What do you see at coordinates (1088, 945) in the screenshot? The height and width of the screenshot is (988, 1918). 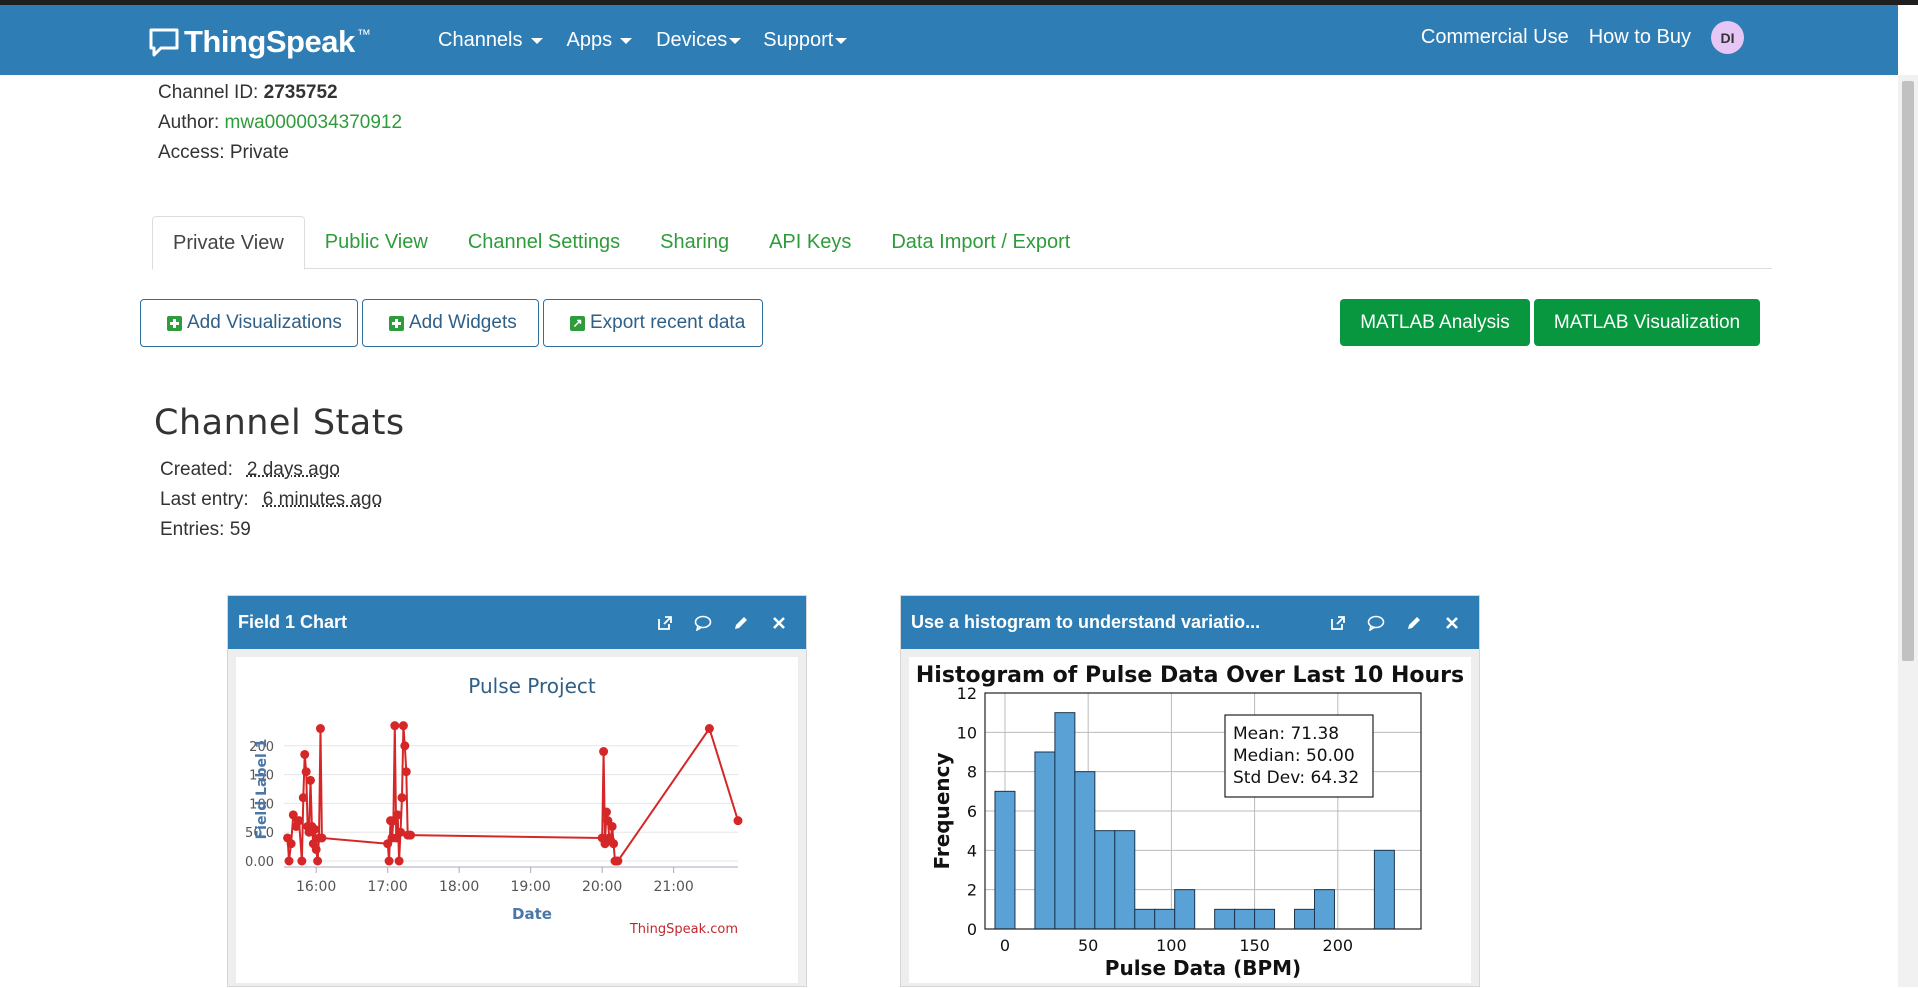 I see `x-tick-label: 50` at bounding box center [1088, 945].